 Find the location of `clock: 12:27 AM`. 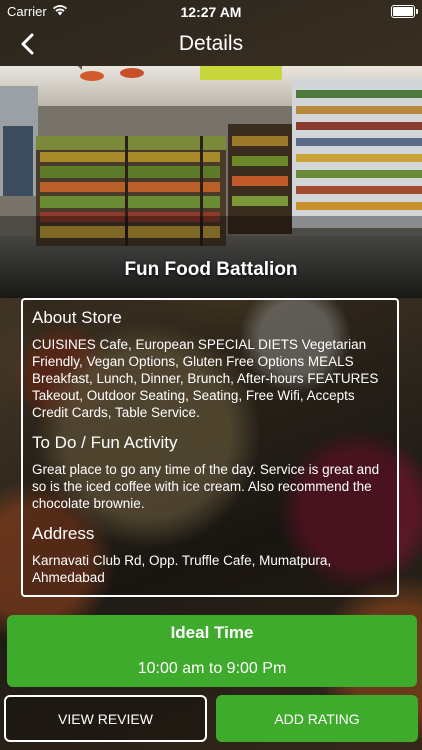

clock: 12:27 AM is located at coordinates (211, 12).